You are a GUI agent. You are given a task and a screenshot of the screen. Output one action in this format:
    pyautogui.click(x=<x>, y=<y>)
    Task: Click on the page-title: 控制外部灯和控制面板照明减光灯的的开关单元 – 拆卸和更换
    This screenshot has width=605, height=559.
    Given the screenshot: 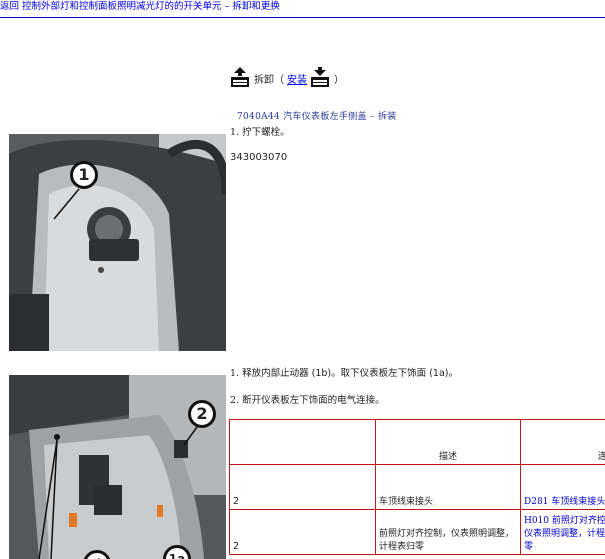 What is the action you would take?
    pyautogui.click(x=151, y=6)
    